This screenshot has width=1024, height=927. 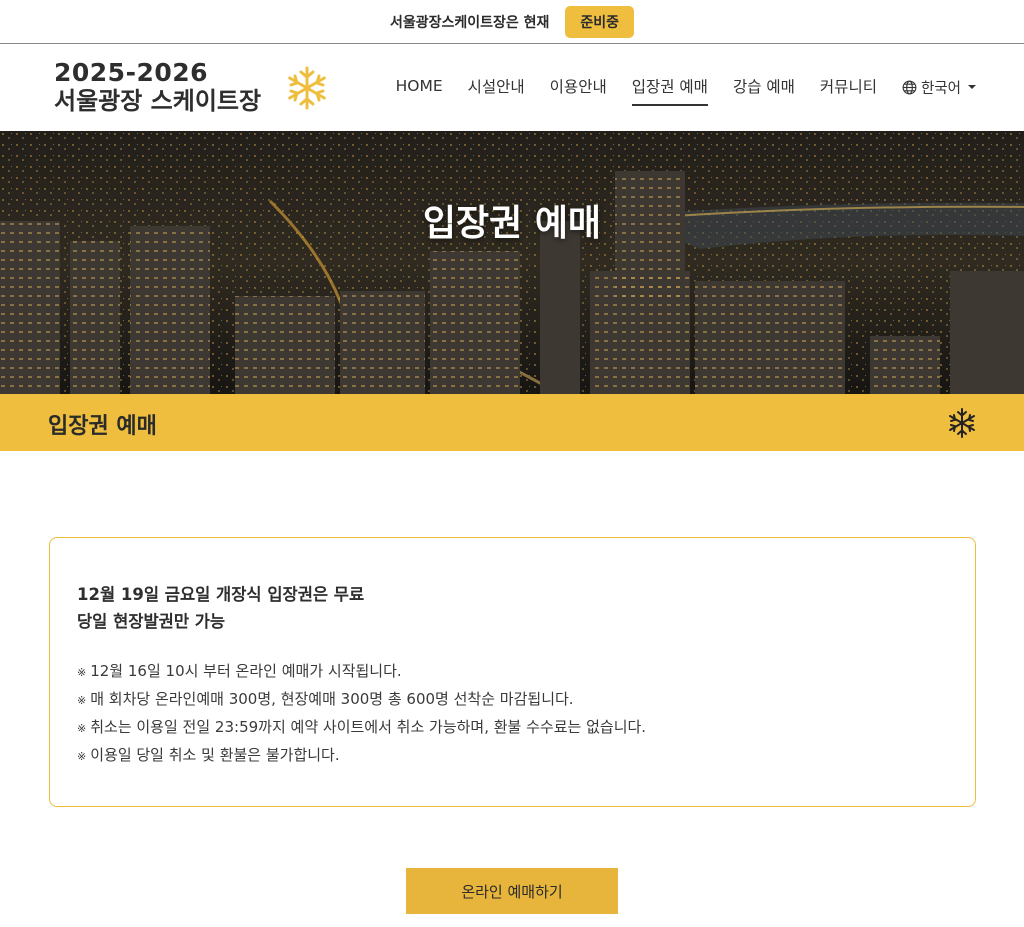 I want to click on notice-item-text: 12월 16일 10시 부터 온라인 예매가 시작됩니다., so click(x=246, y=671).